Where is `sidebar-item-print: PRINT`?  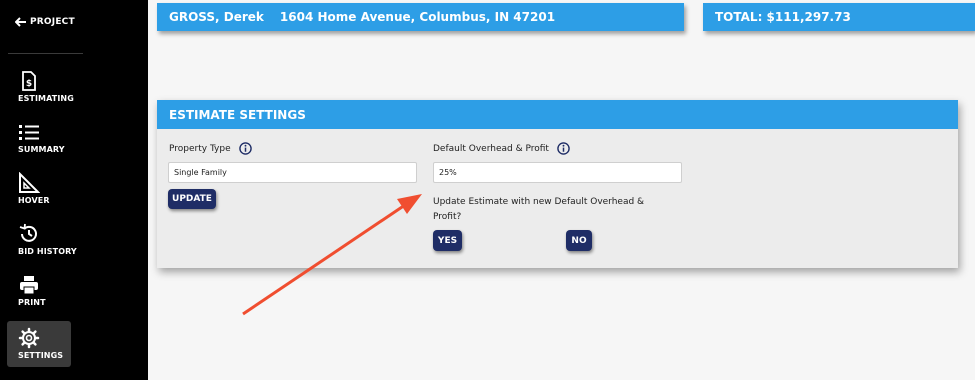
sidebar-item-print: PRINT is located at coordinates (39, 291).